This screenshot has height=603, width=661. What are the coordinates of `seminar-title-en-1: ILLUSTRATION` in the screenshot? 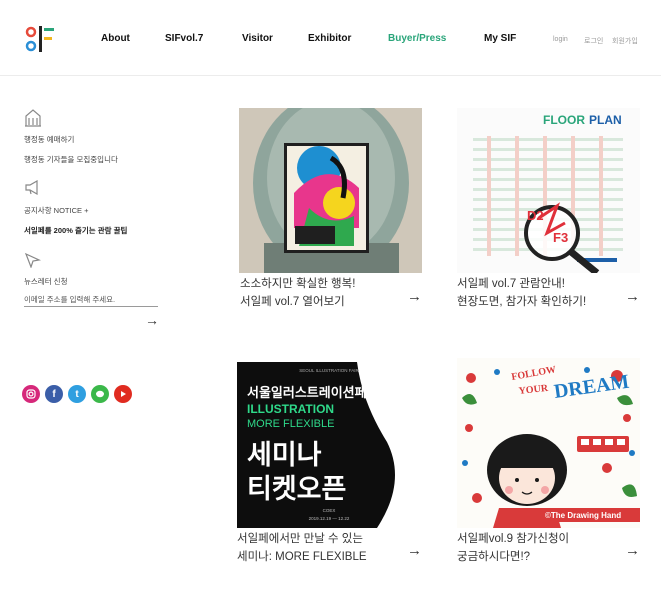 It's located at (290, 409).